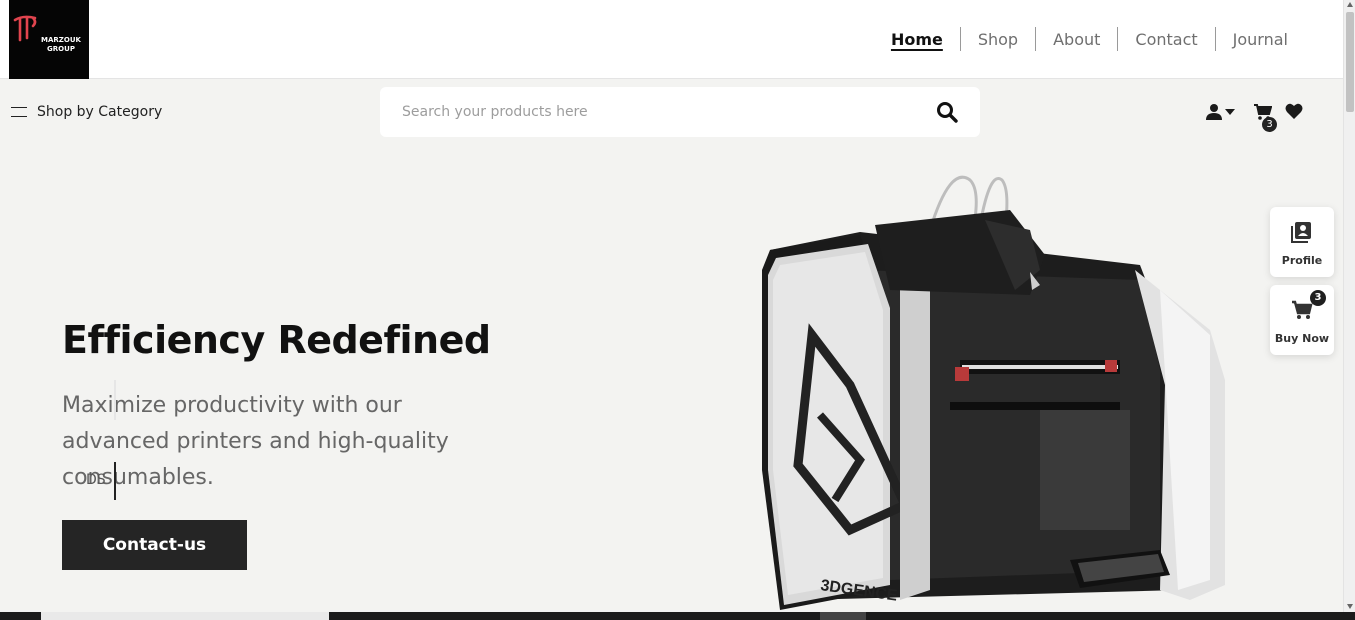 This screenshot has height=620, width=1355. Describe the element at coordinates (1302, 320) in the screenshot. I see `buy-now-floating-button: 3 Buy Now` at that location.